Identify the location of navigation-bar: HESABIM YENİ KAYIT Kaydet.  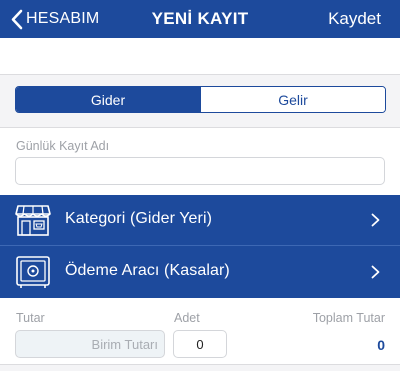
(200, 19).